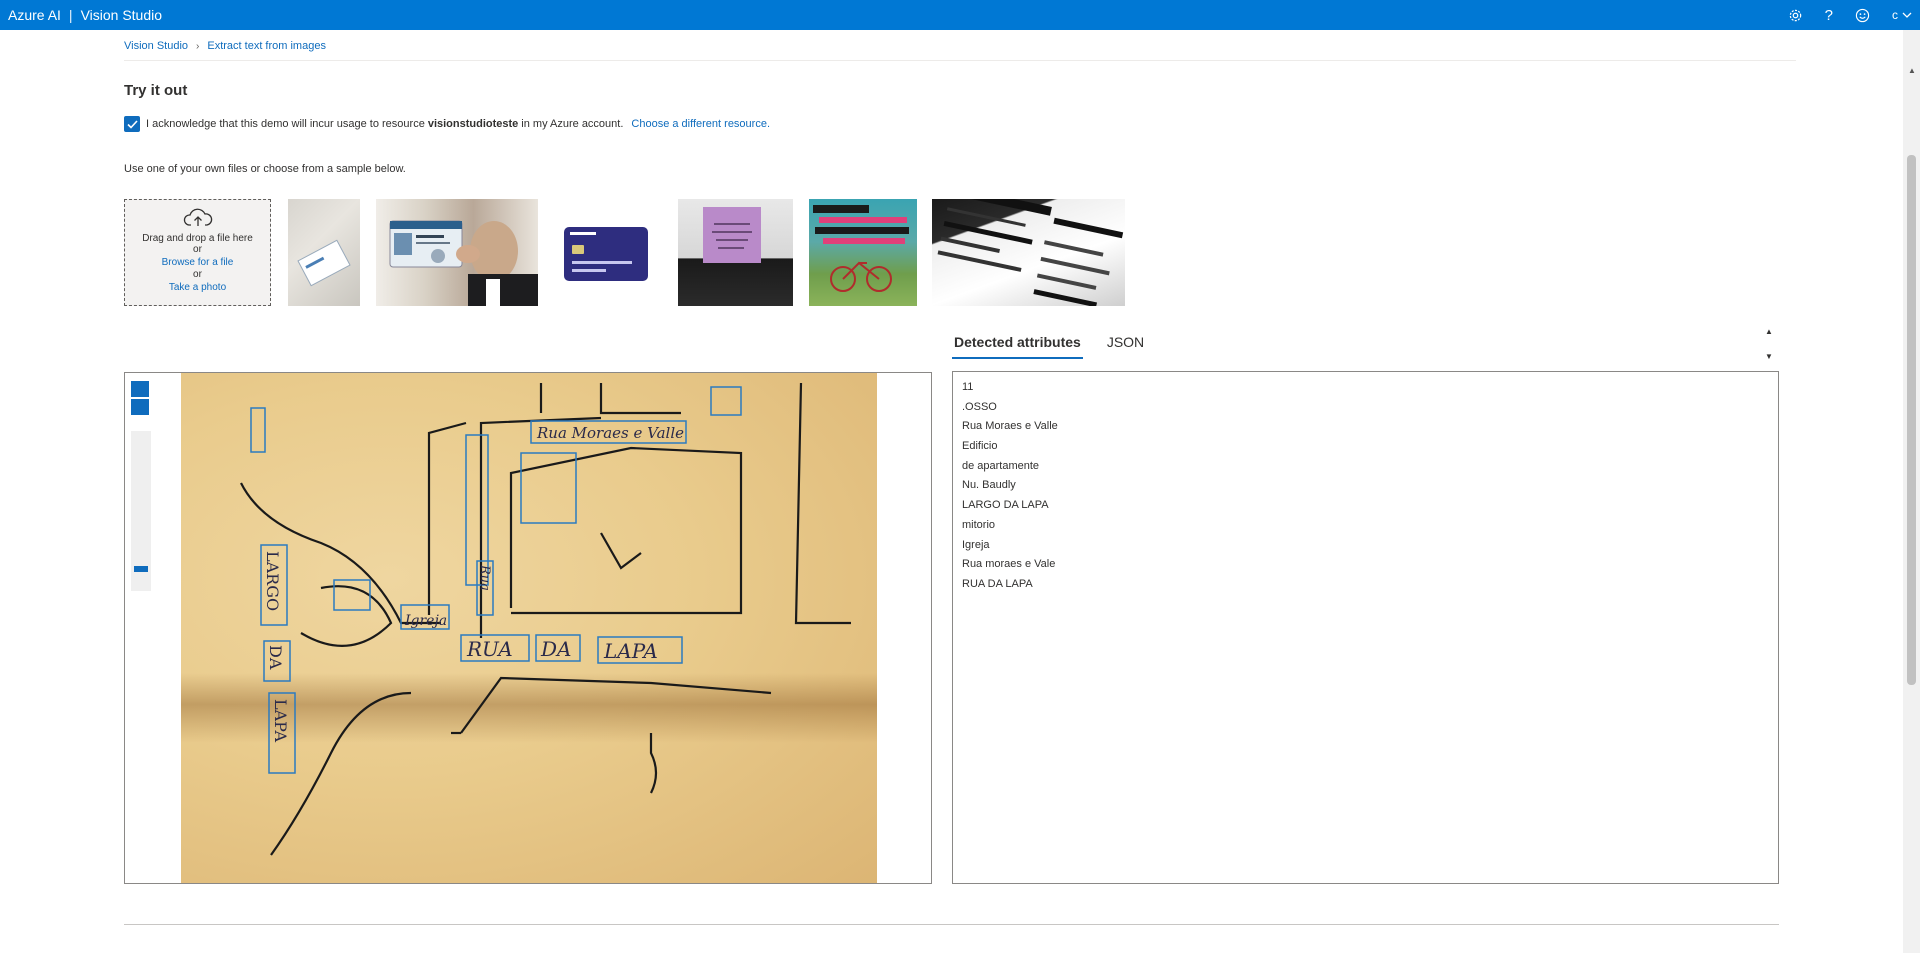  I want to click on drag-drop-text: Drag and drop a file here, so click(197, 238).